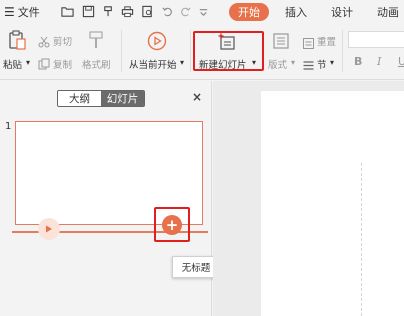 The width and height of the screenshot is (404, 316). What do you see at coordinates (361, 239) in the screenshot?
I see `placeholder-border` at bounding box center [361, 239].